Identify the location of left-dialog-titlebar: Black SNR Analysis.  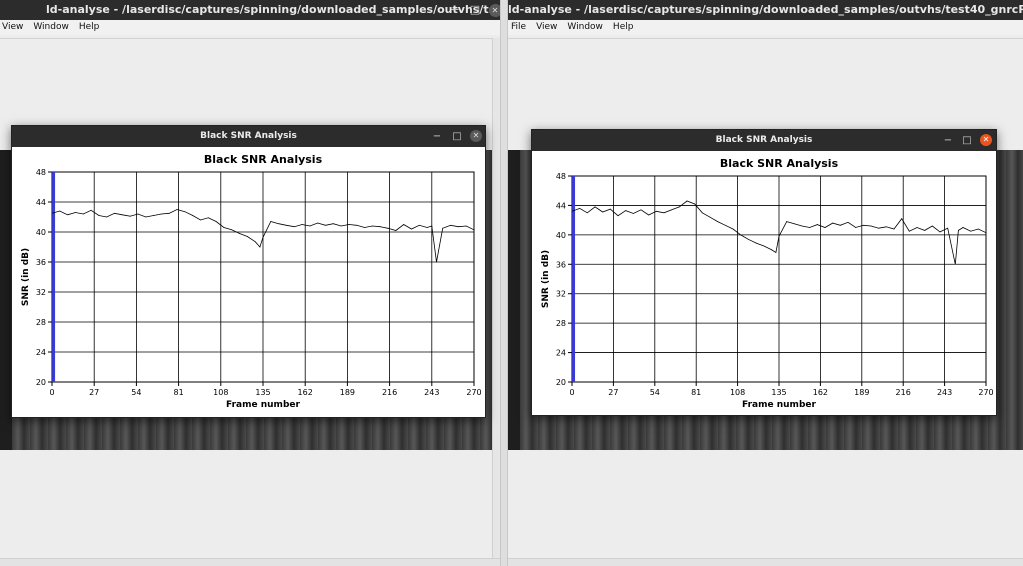
(248, 136).